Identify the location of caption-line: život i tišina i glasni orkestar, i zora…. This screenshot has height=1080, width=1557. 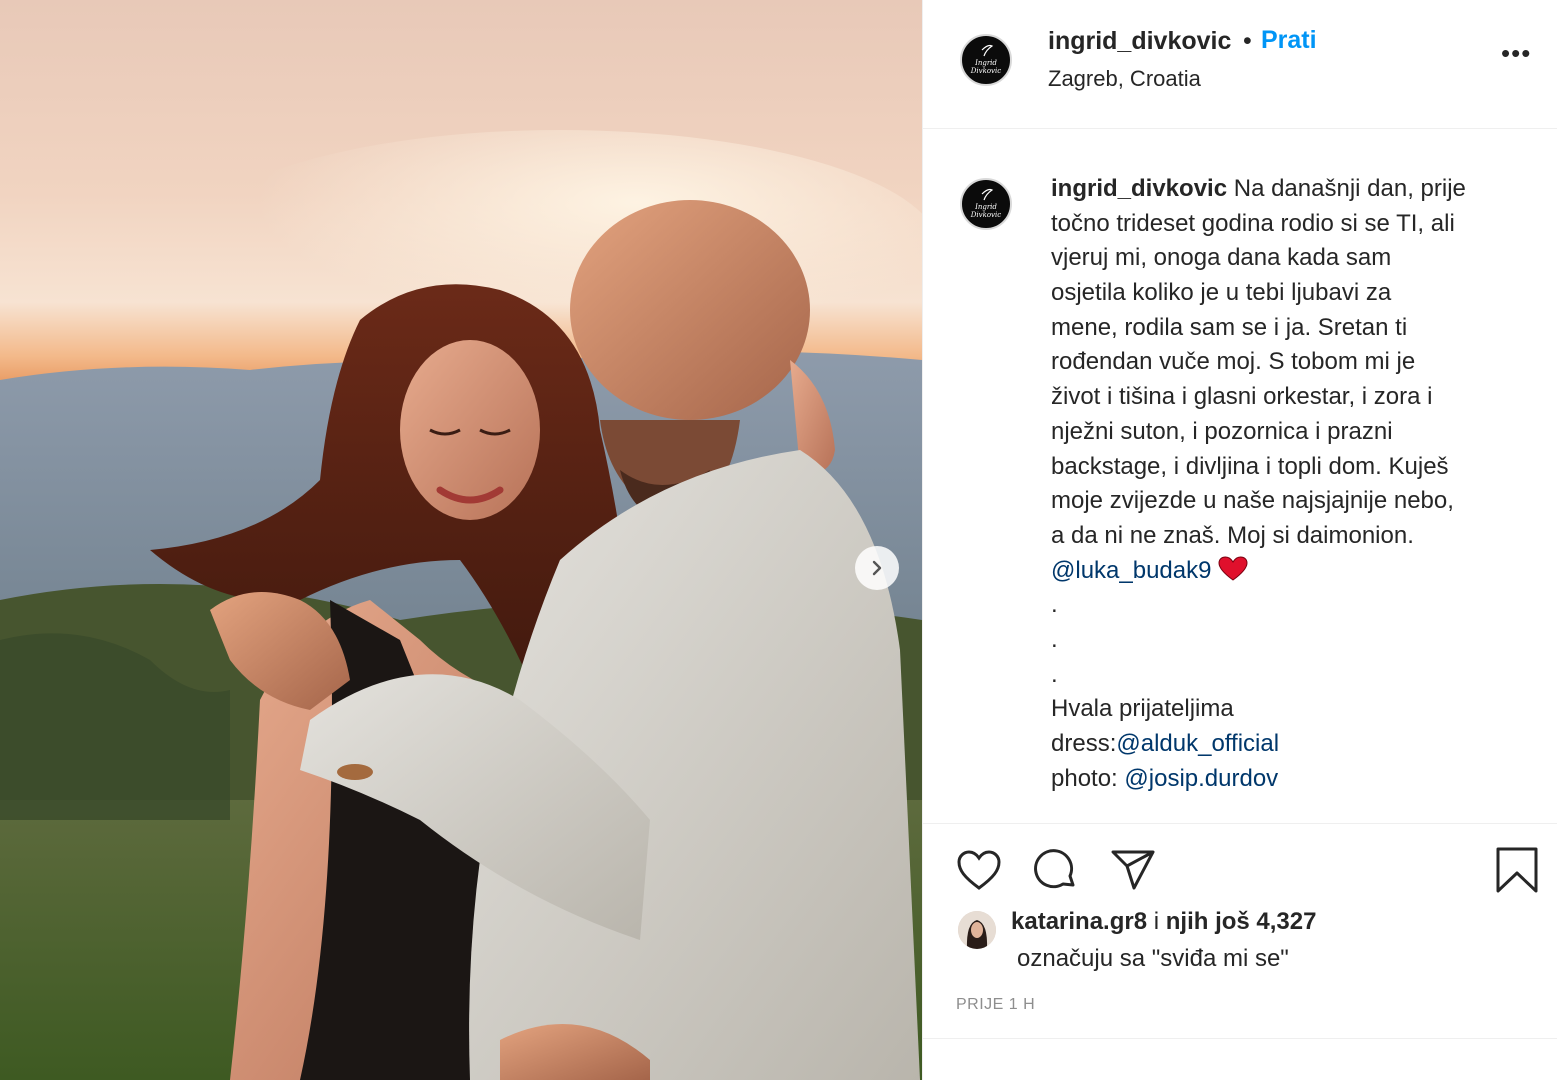
(1242, 397).